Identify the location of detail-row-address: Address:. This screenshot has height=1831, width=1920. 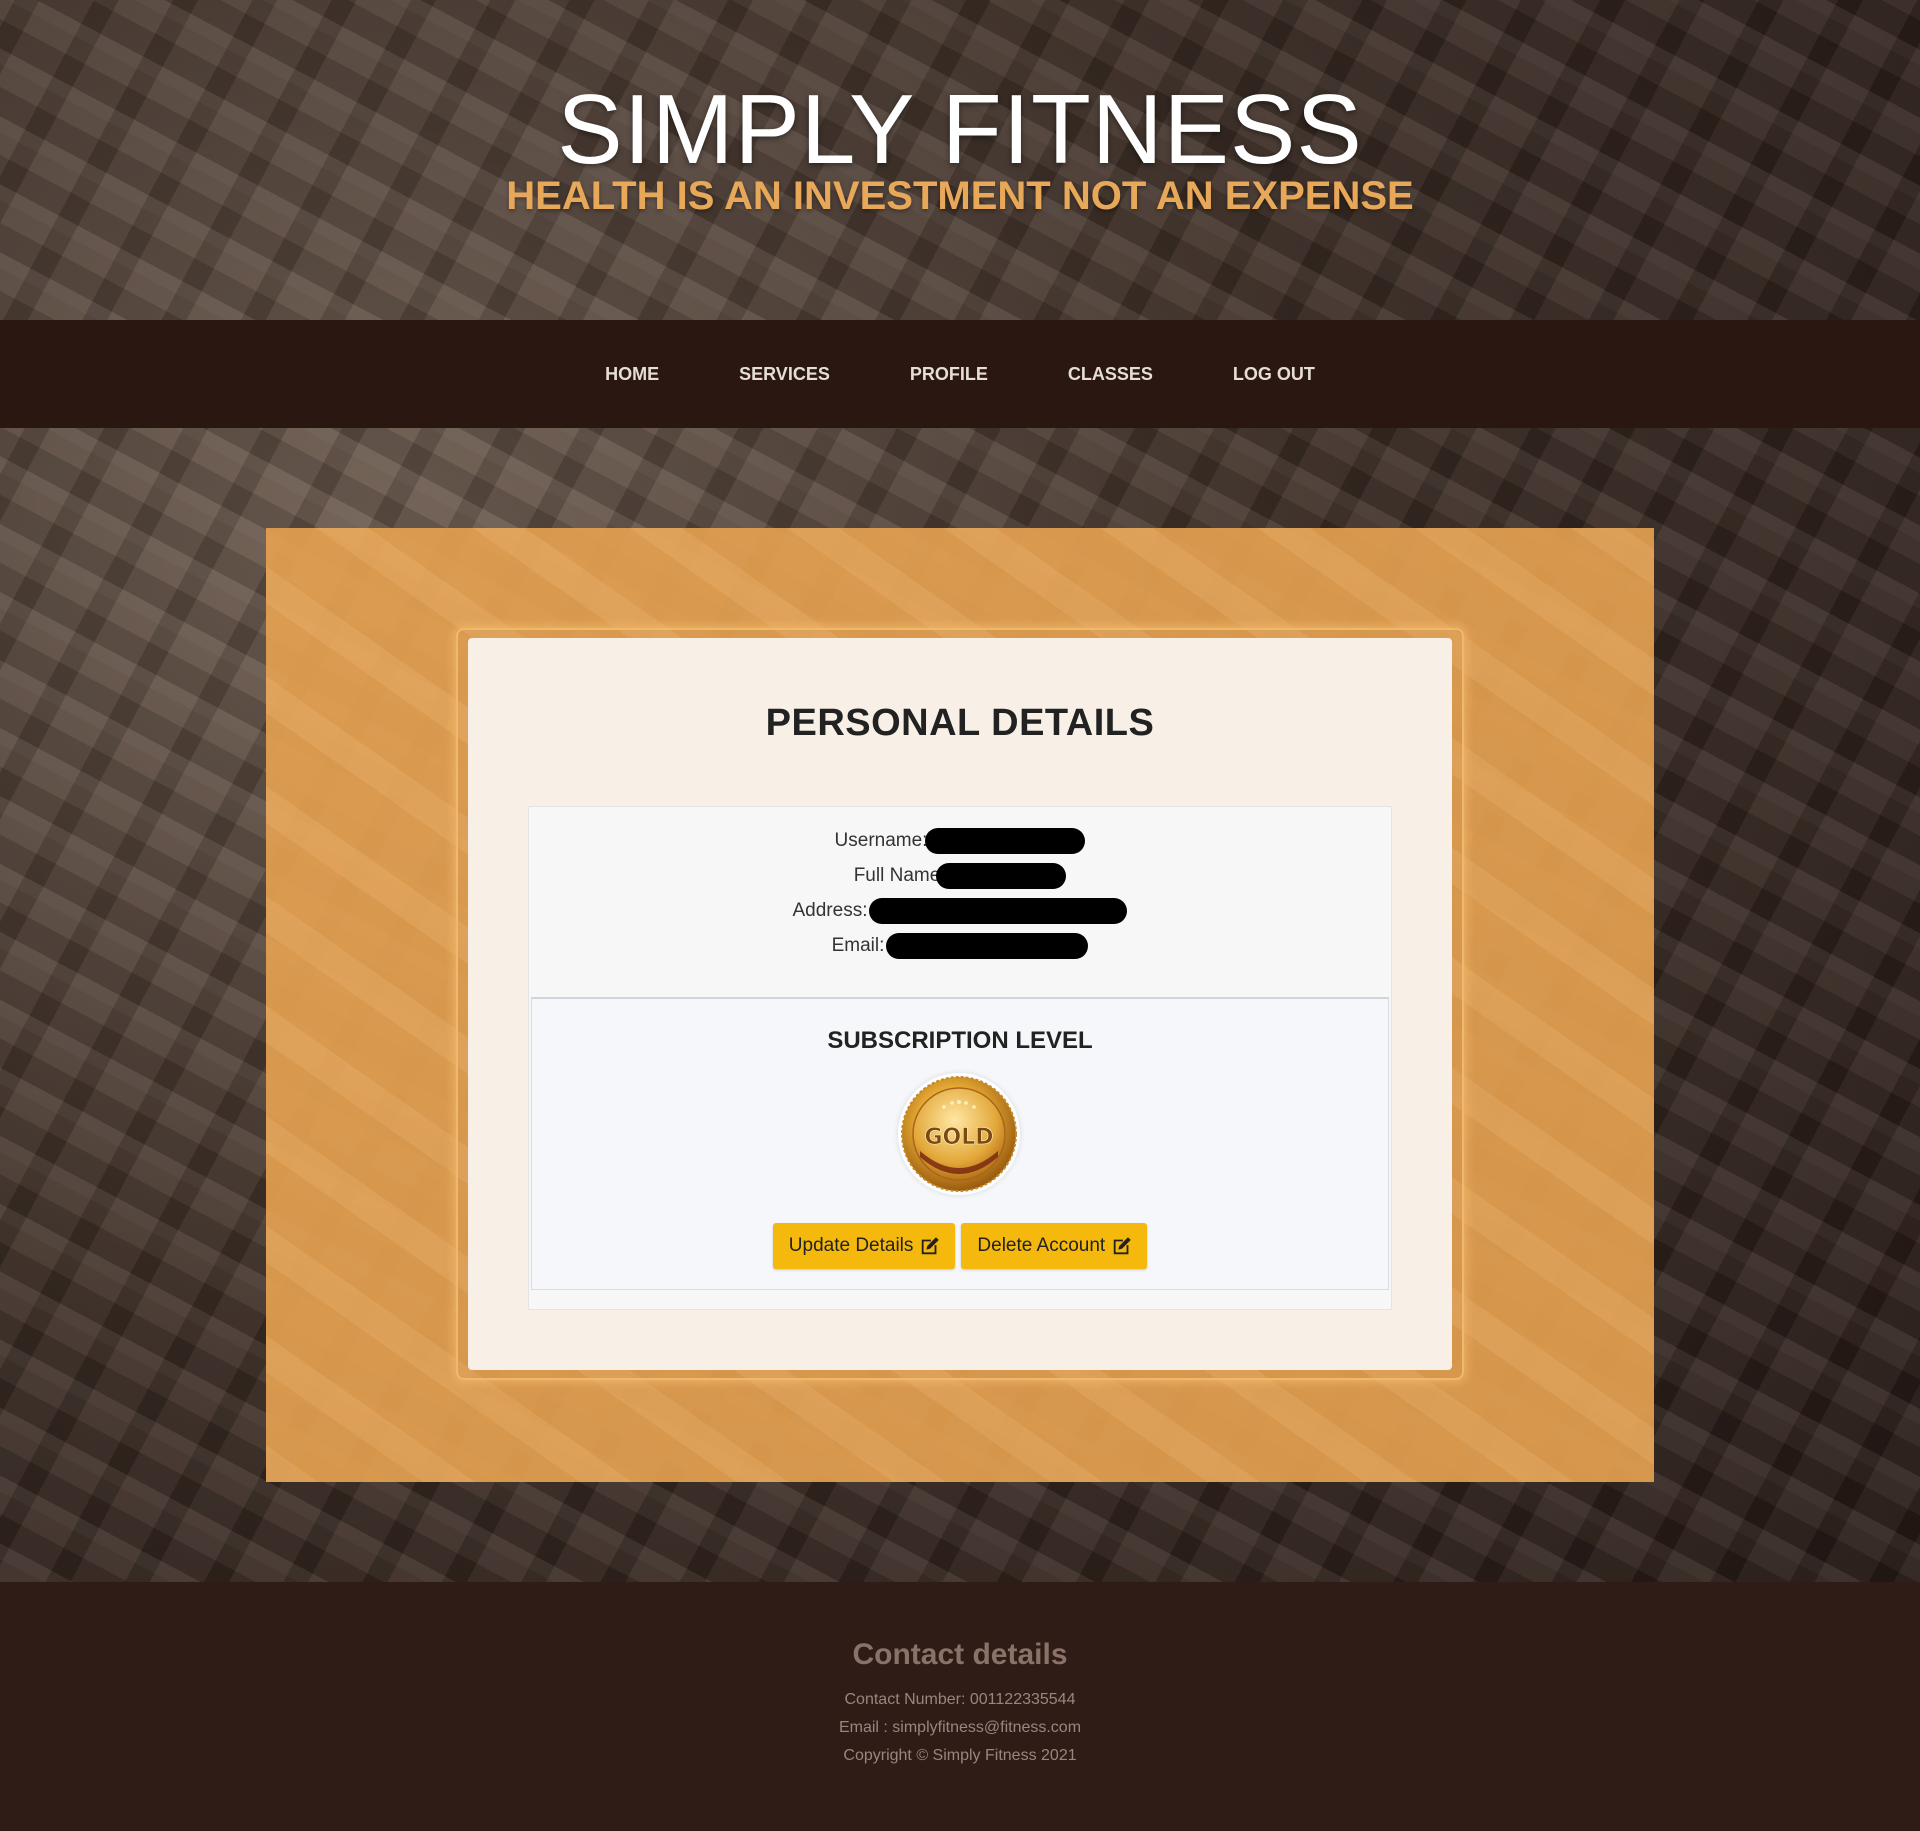
(960, 910).